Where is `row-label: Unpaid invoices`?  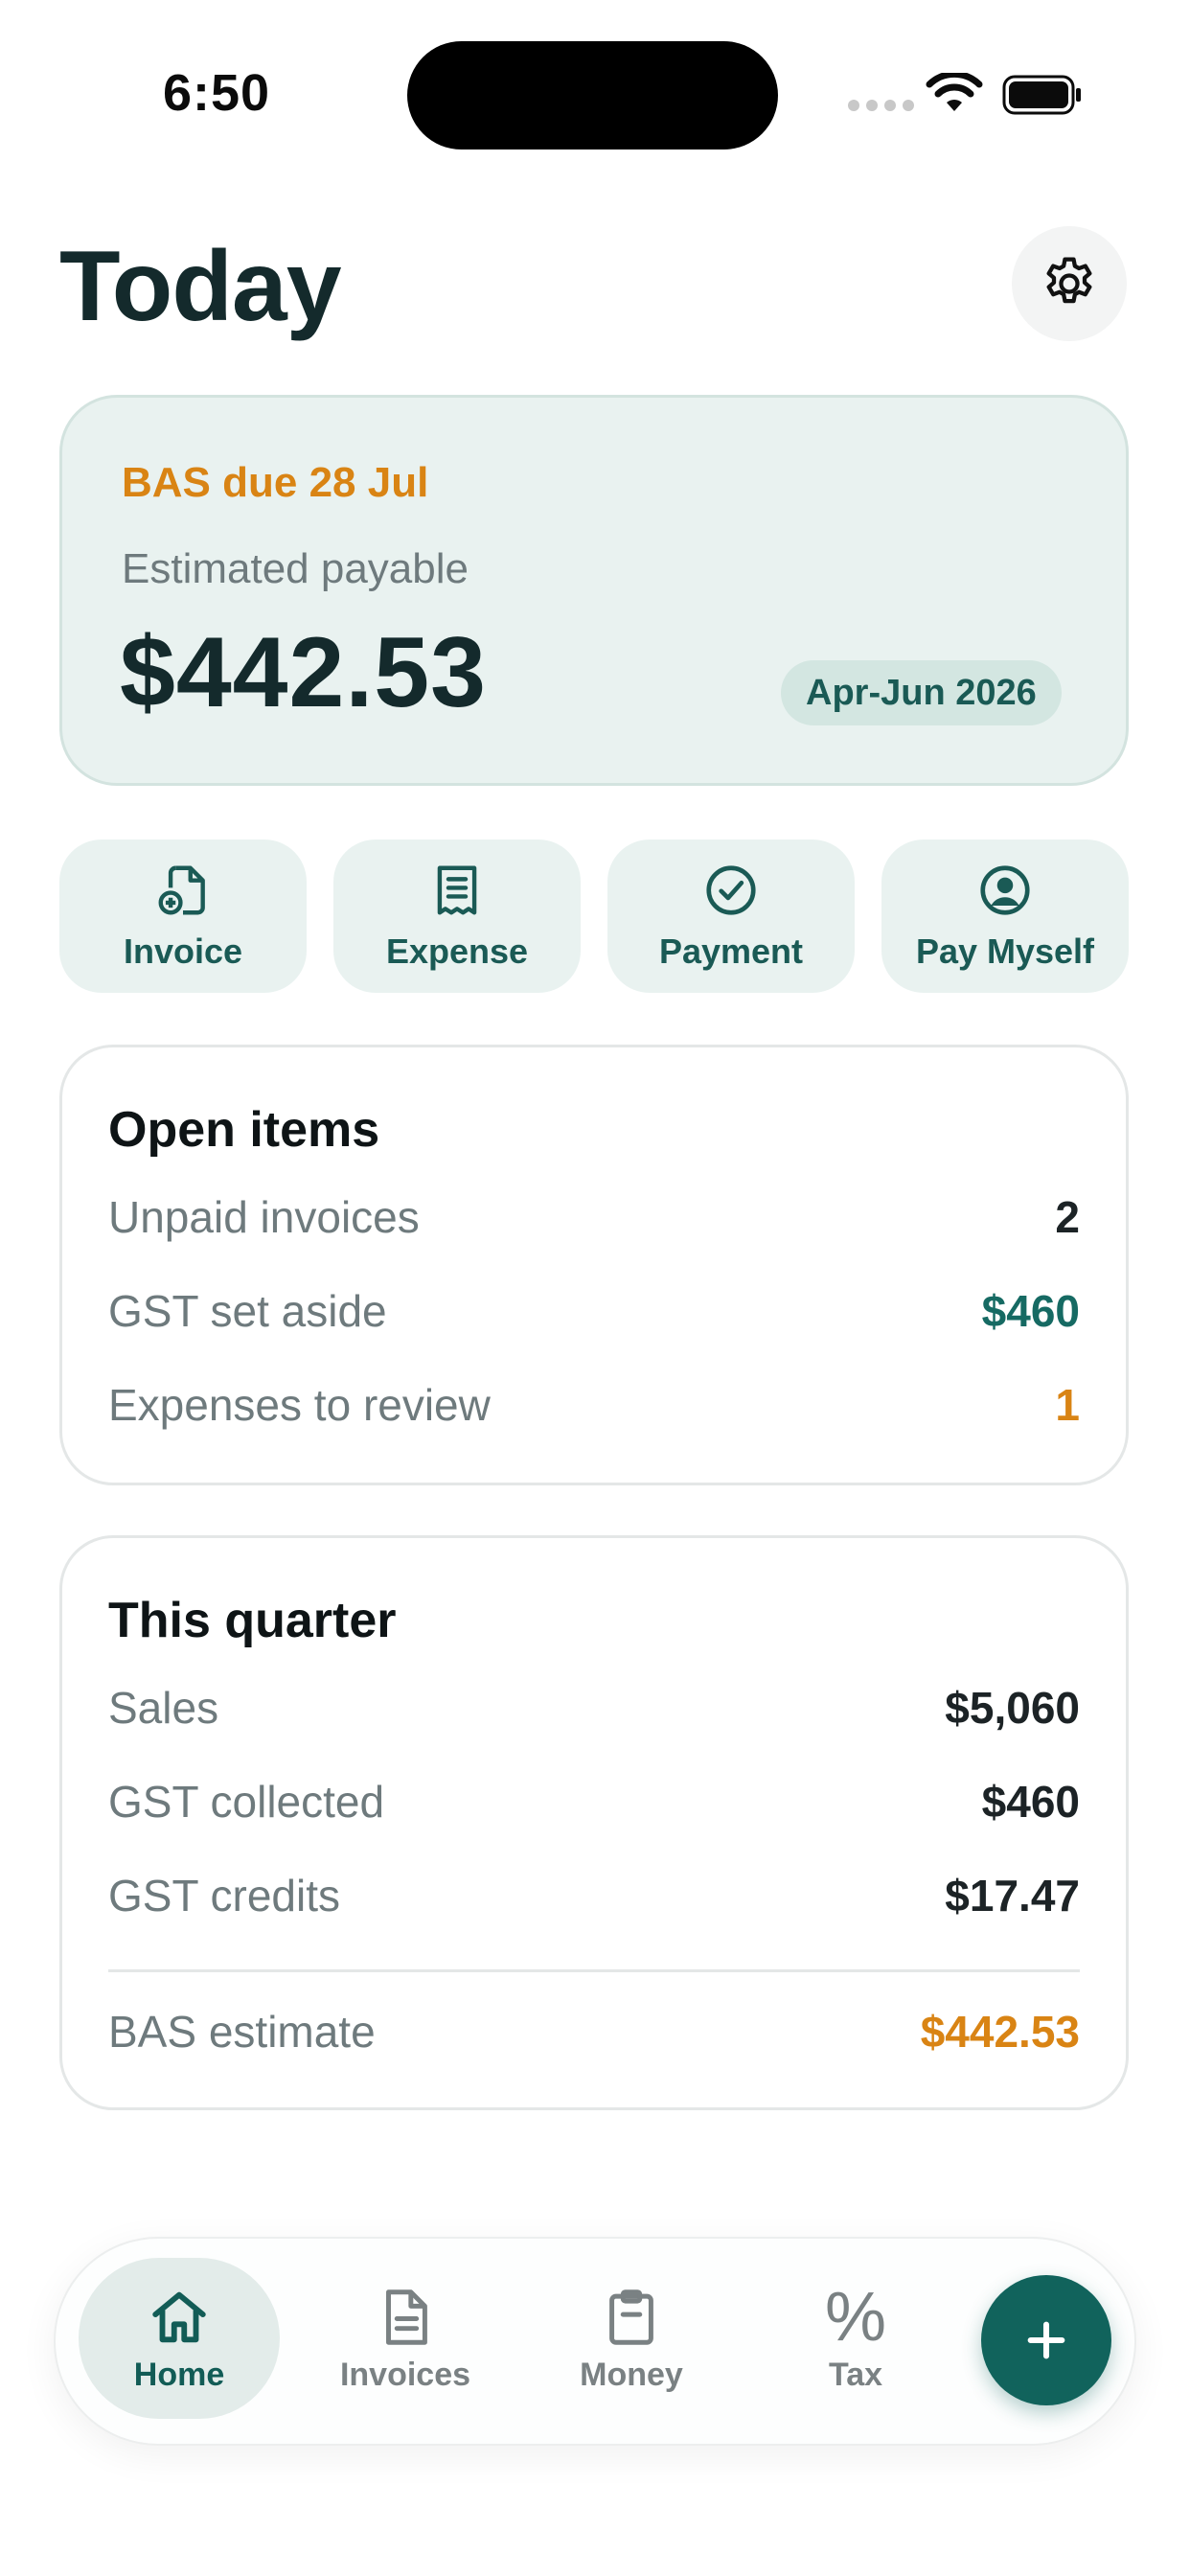 row-label: Unpaid invoices is located at coordinates (264, 1217).